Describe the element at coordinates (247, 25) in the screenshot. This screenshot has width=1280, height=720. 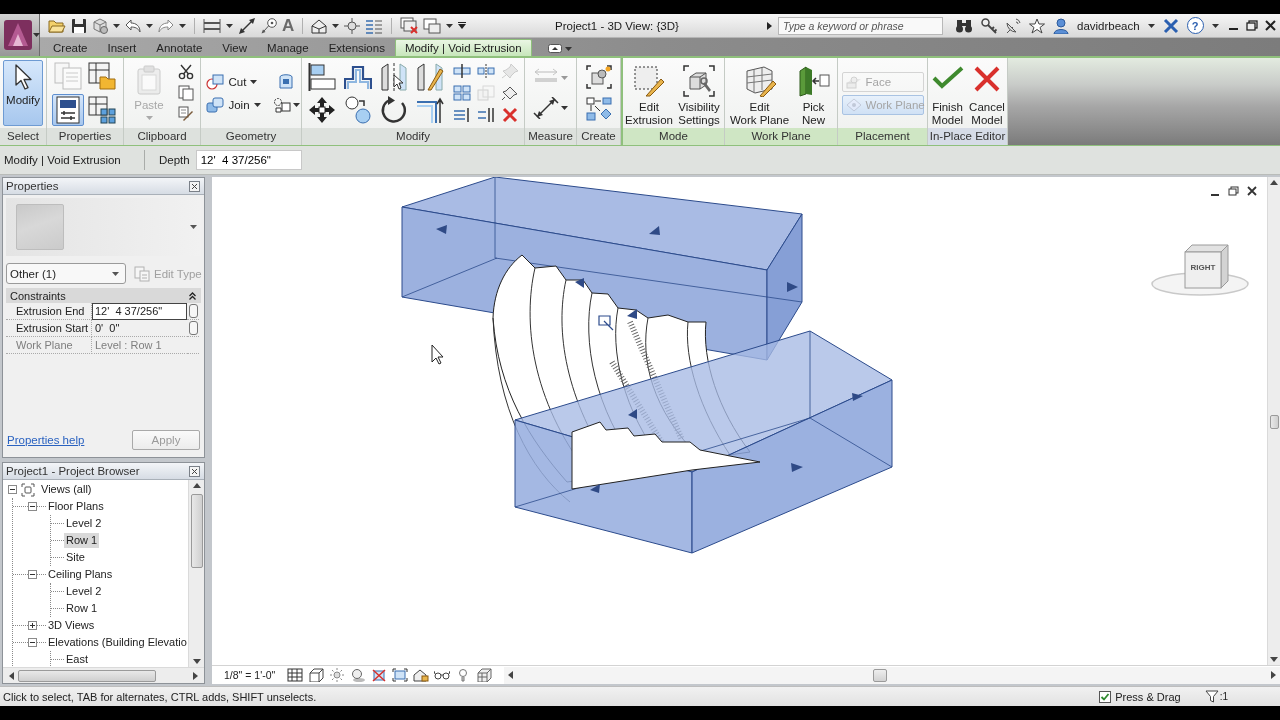
I see `diagonal-measure-icon` at that location.